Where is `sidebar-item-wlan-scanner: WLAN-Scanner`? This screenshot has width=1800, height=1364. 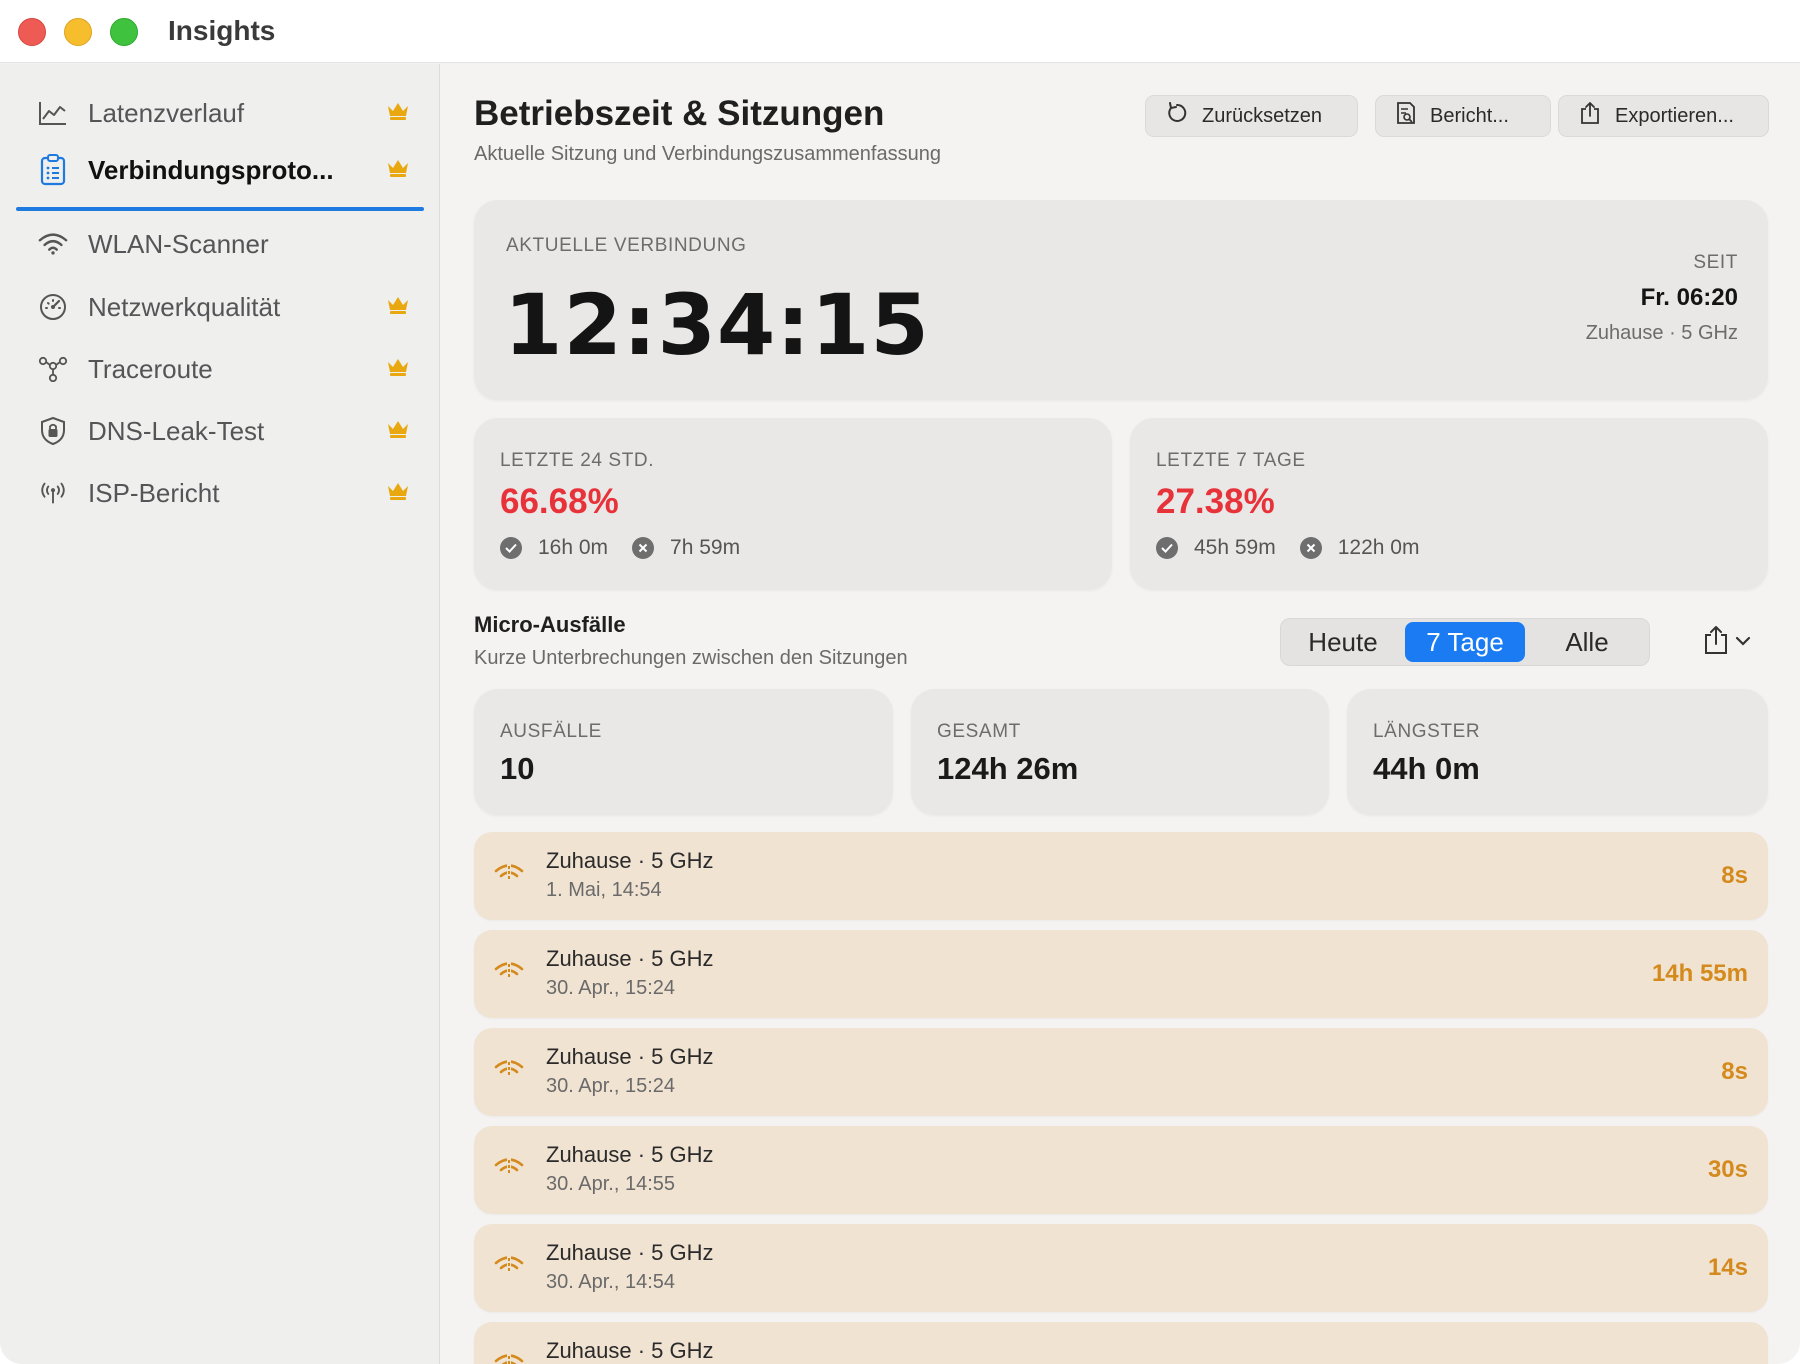
sidebar-item-wlan-scanner: WLAN-Scanner is located at coordinates (220, 244).